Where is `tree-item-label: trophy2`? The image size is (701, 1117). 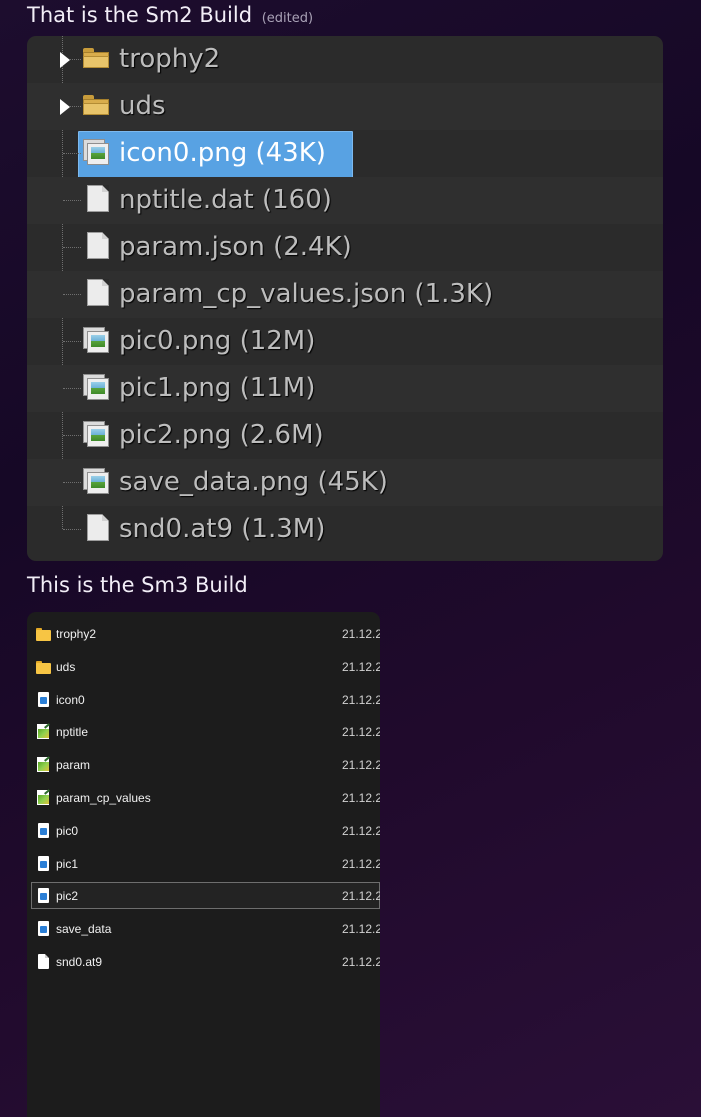 tree-item-label: trophy2 is located at coordinates (170, 59).